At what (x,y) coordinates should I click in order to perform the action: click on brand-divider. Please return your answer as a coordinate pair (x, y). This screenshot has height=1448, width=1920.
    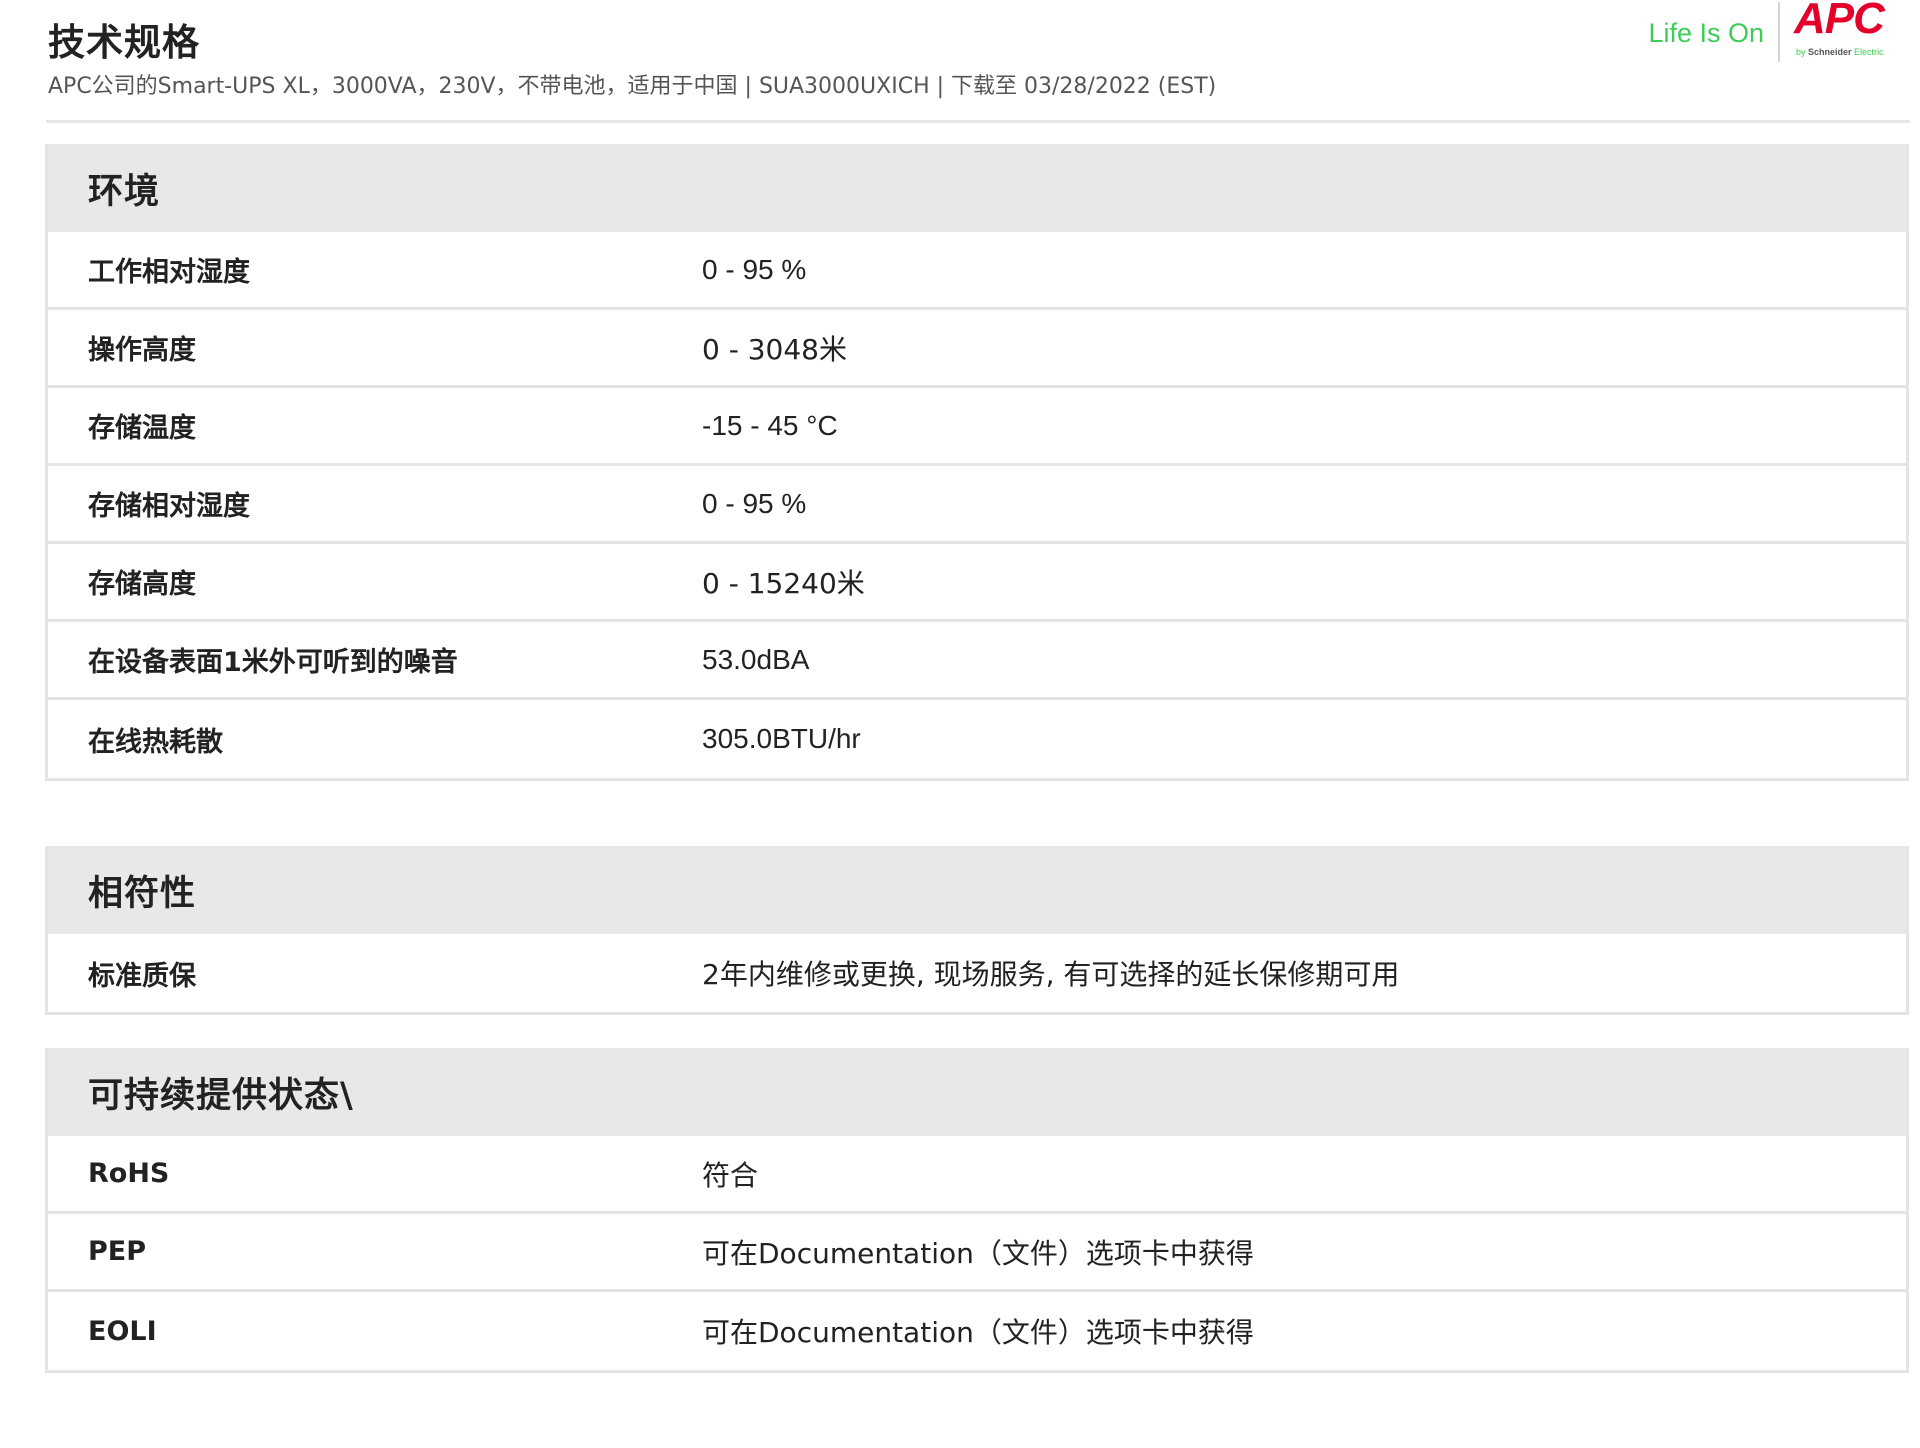
    Looking at the image, I should click on (1779, 32).